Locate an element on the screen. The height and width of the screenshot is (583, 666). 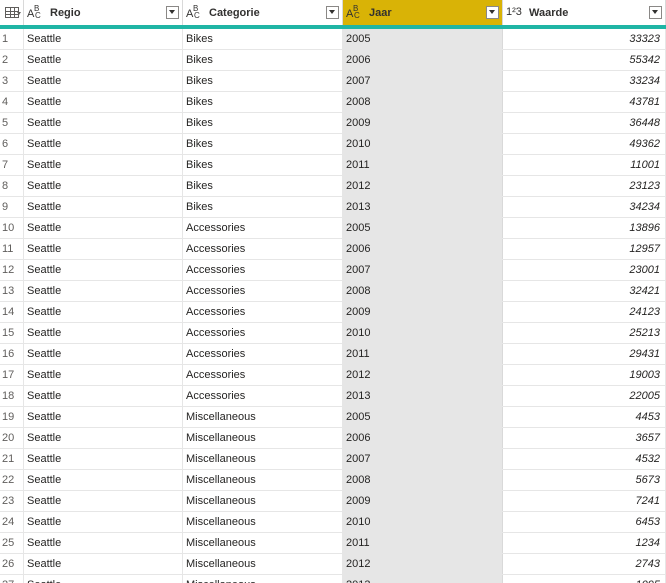
table-row: 6 Seattle Bikes 2010 49362 is located at coordinates (333, 144).